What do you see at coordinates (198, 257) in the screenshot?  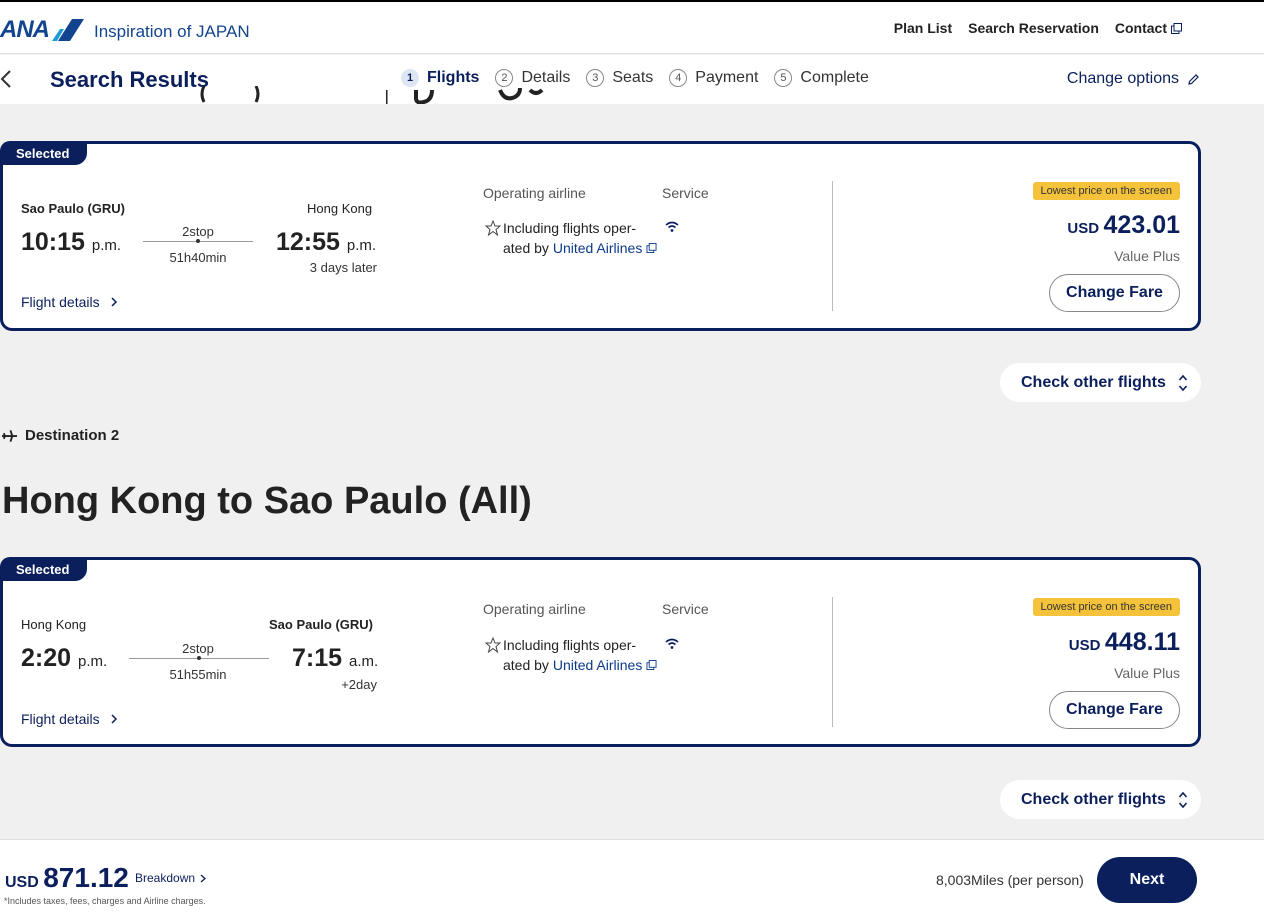 I see `flight-duration: 51h40min` at bounding box center [198, 257].